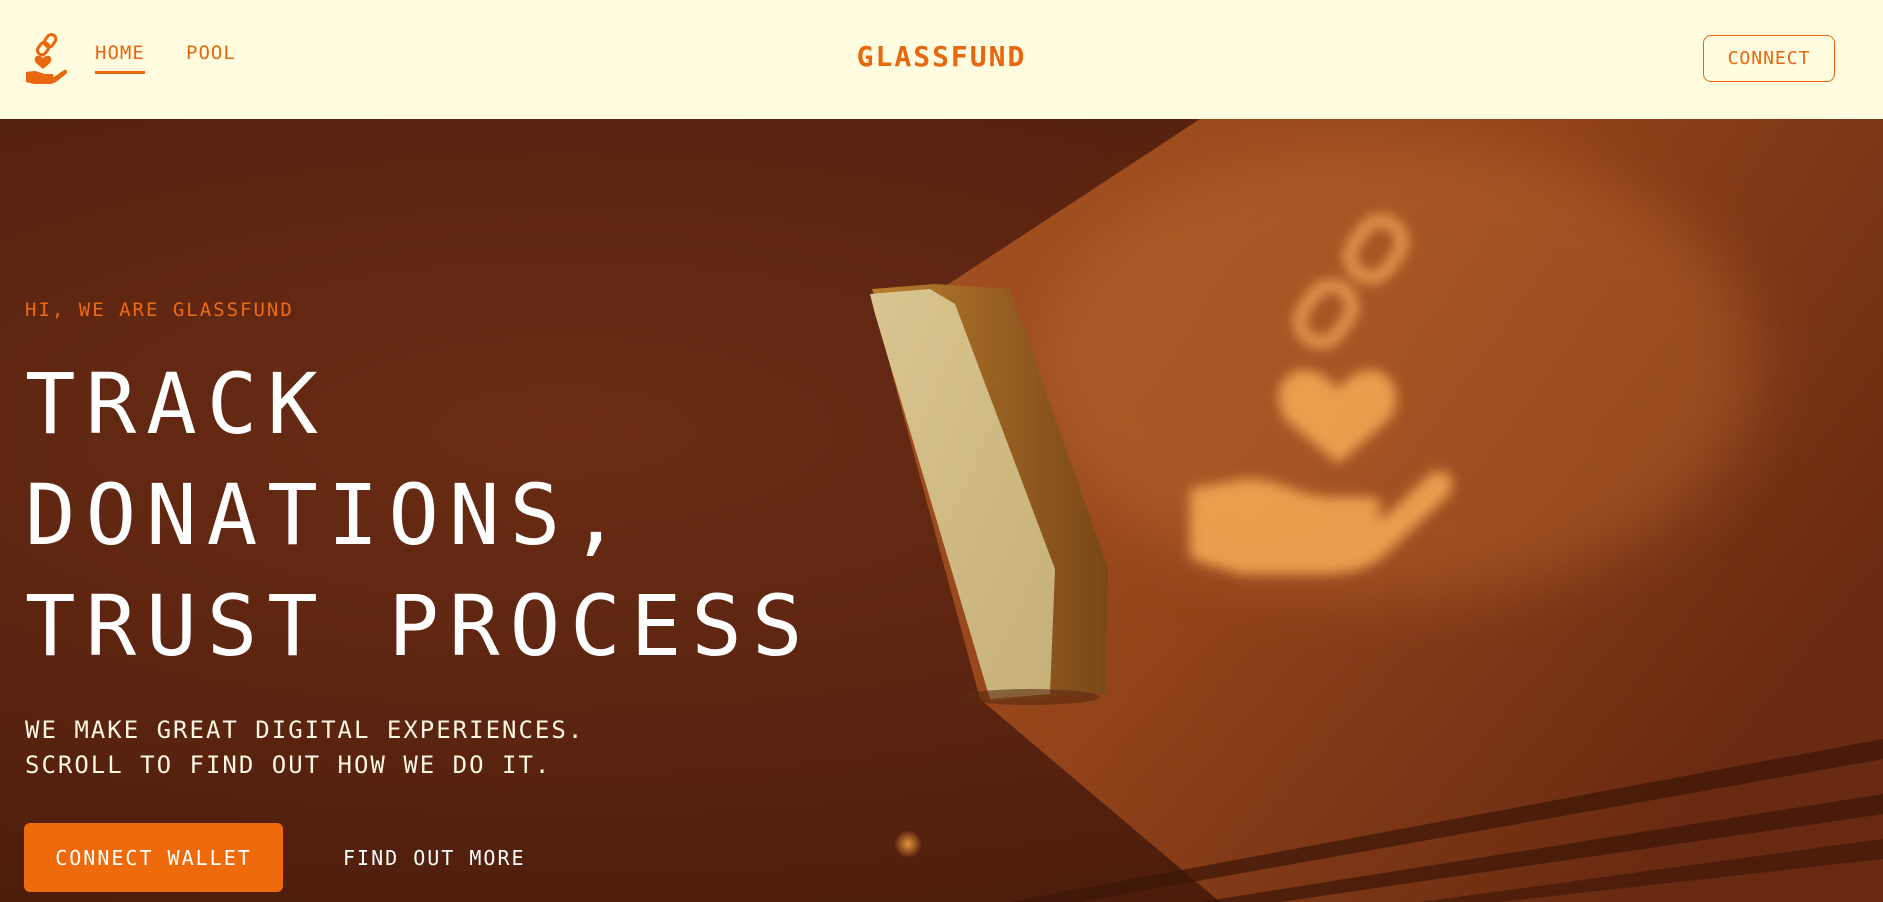 The image size is (1883, 902). What do you see at coordinates (46, 59) in the screenshot?
I see `hand-heart-chain-icon` at bounding box center [46, 59].